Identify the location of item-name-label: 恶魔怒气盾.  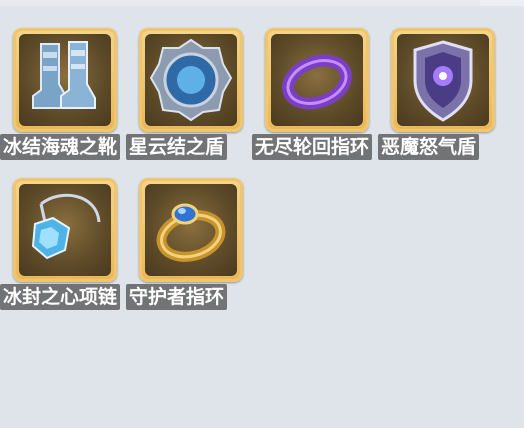
(429, 147).